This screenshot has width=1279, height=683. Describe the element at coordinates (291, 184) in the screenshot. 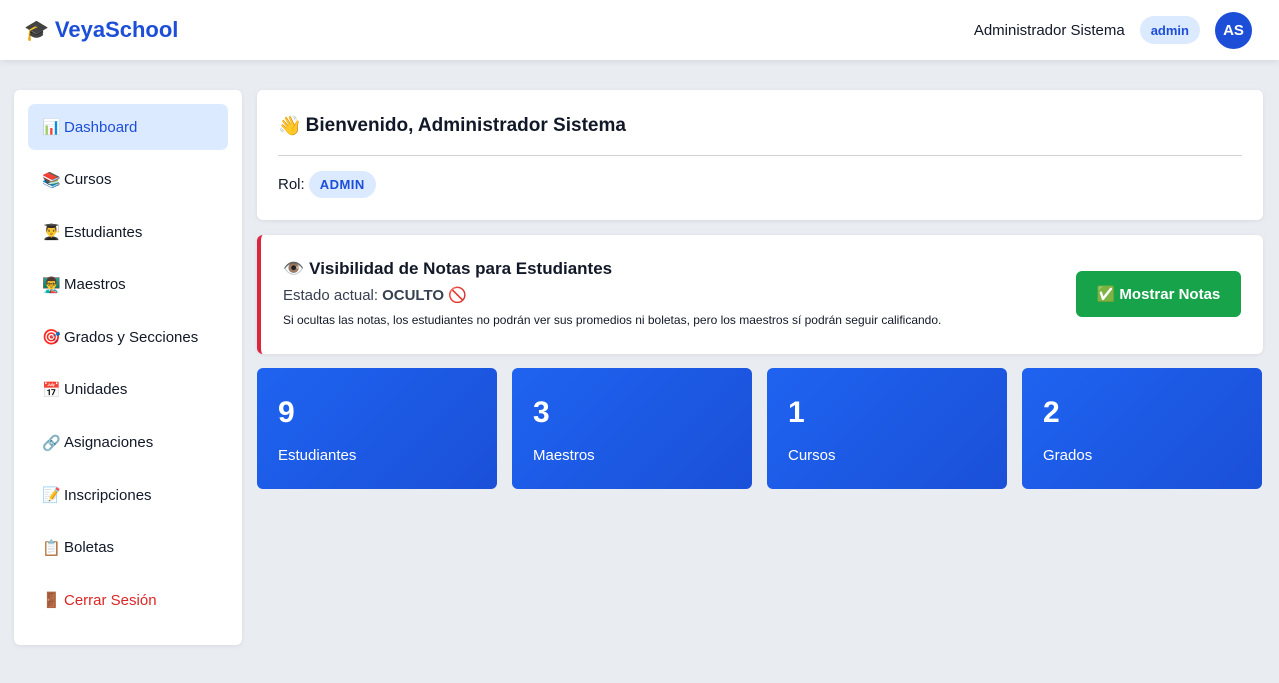

I see `role-label: Rol:` at that location.